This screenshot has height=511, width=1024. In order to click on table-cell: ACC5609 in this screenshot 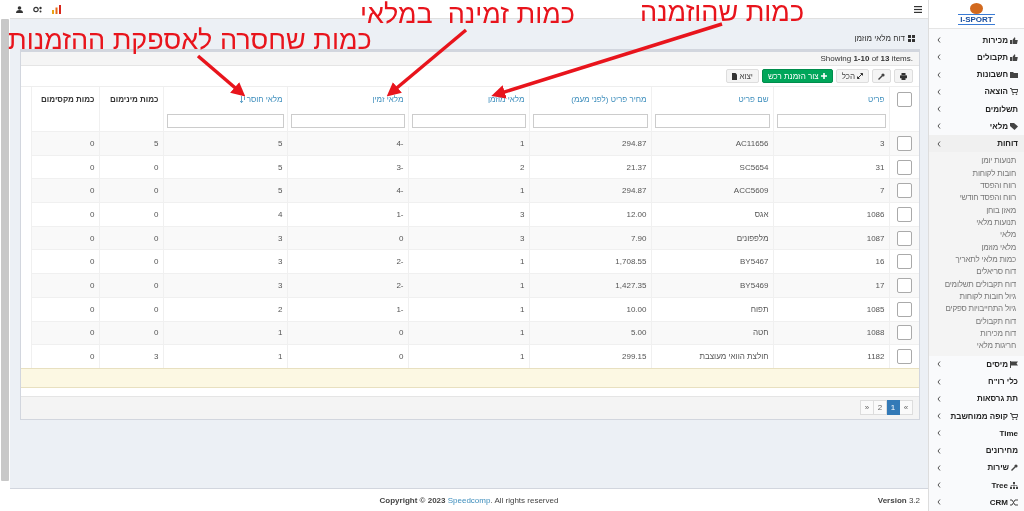, I will do `click(751, 191)`.